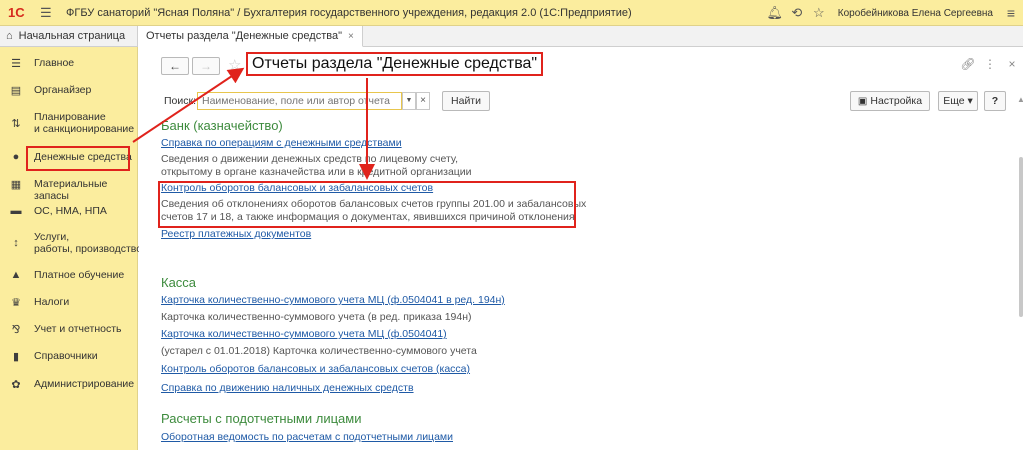 The width and height of the screenshot is (1023, 450). I want to click on sidebar-item-planning: ⇅ Планирование и санкционирование, so click(69, 123).